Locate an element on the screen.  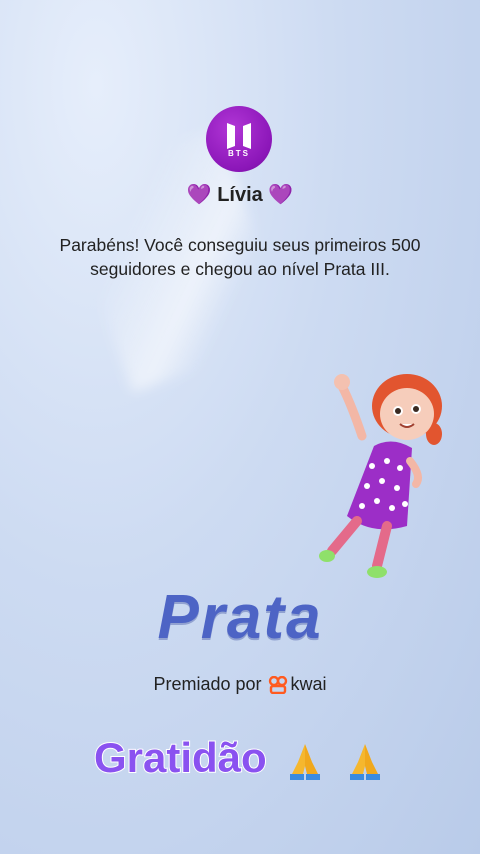
bts-logo-icon is located at coordinates (239, 135).